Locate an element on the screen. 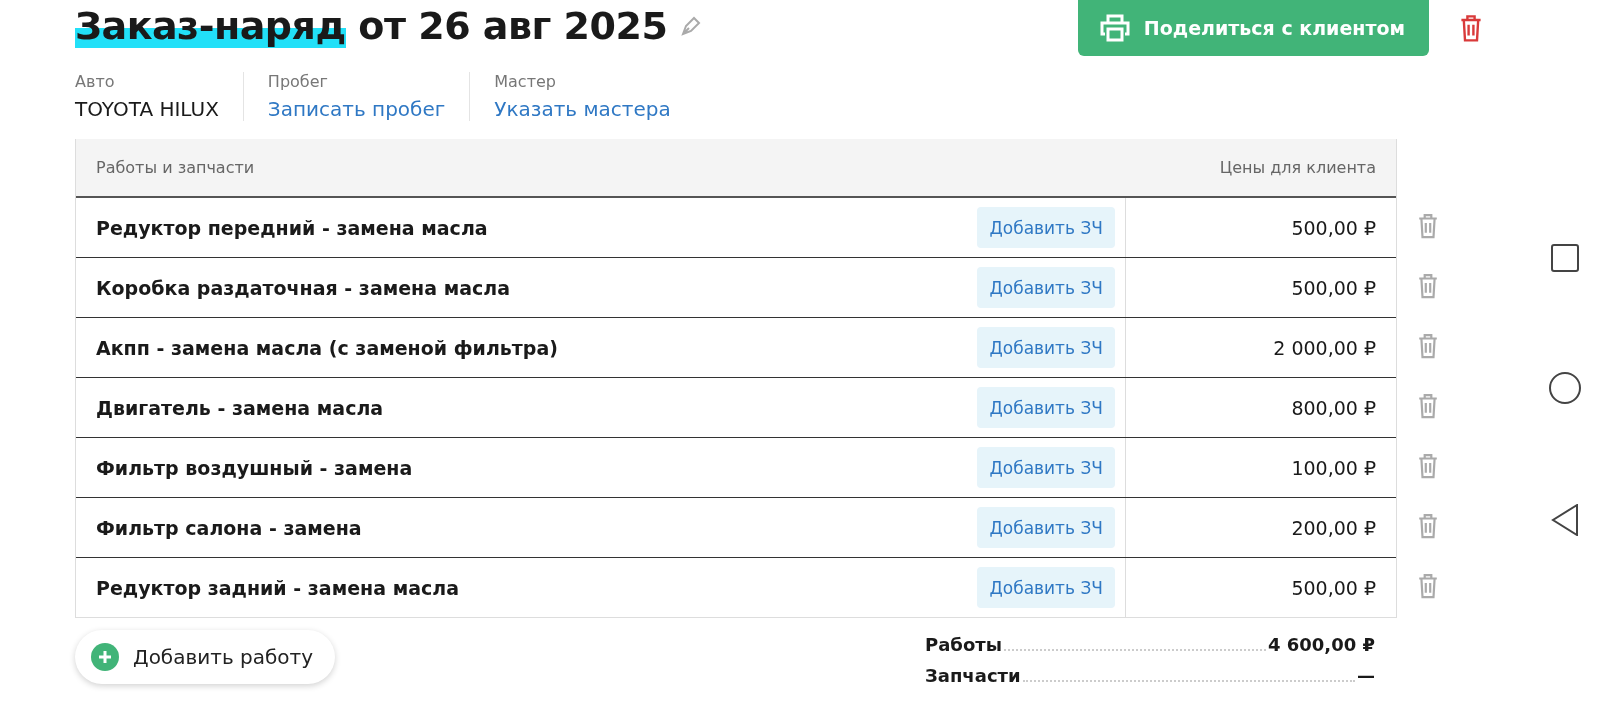 The image size is (1600, 720). back-icon is located at coordinates (1565, 520).